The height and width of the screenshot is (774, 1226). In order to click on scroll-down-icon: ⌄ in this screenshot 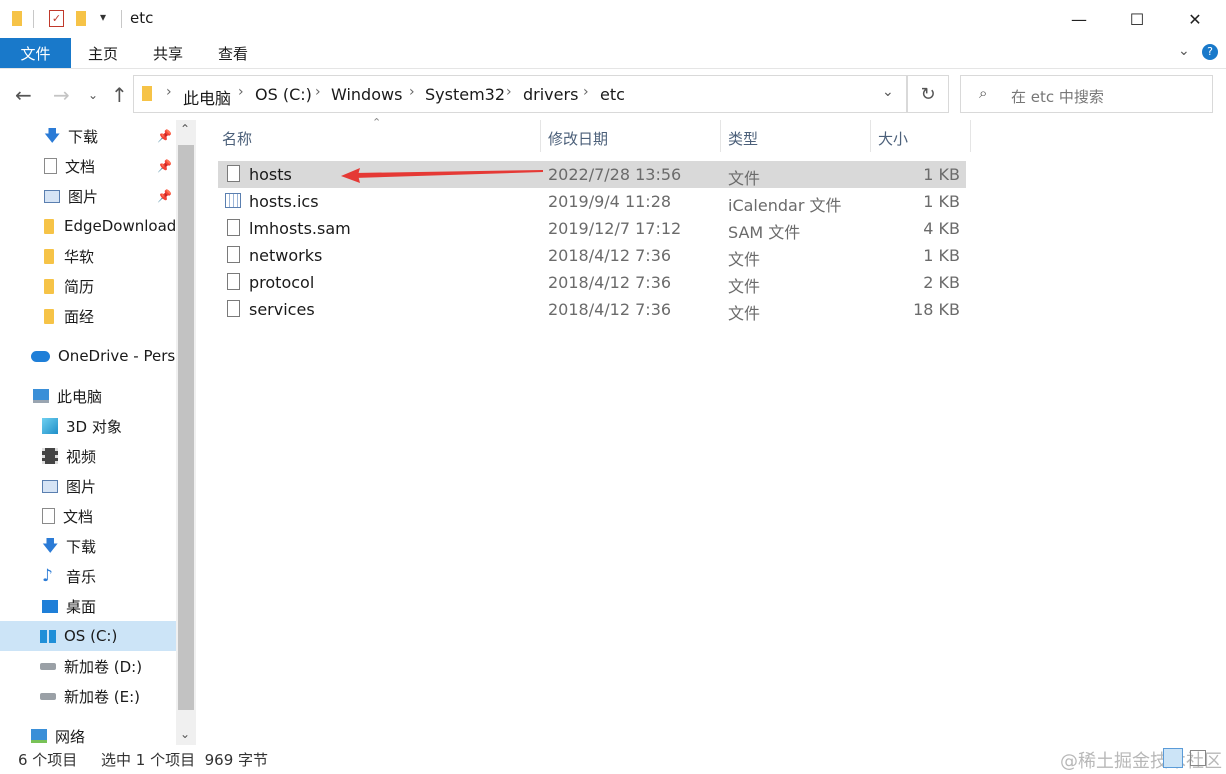, I will do `click(185, 734)`.